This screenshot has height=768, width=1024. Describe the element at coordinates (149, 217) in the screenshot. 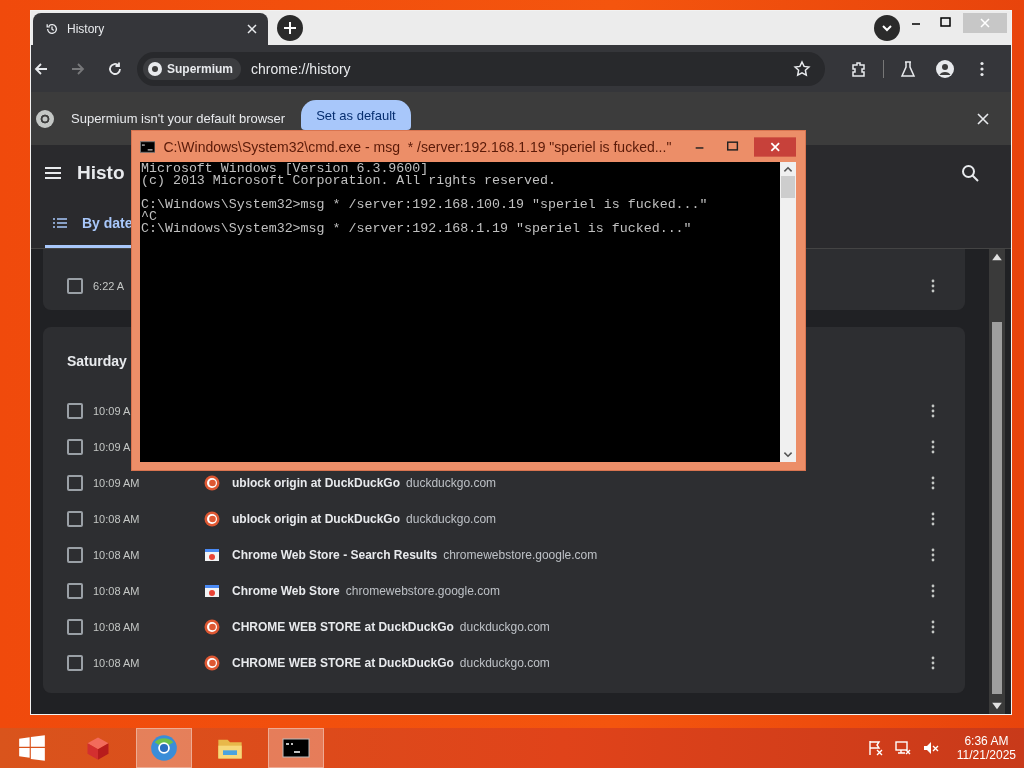

I see `console-line: ^C` at that location.